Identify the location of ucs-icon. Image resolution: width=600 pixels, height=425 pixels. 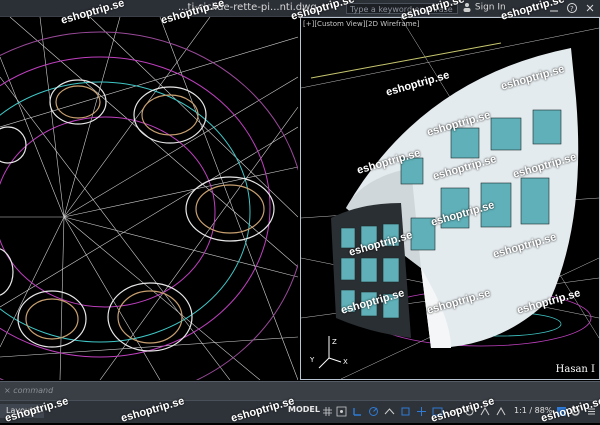
(330, 352).